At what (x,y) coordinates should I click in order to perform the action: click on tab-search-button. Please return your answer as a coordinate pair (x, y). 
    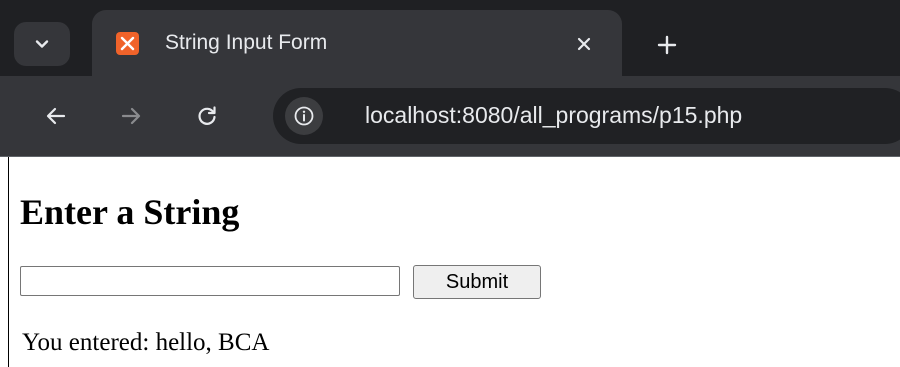
    Looking at the image, I should click on (42, 44).